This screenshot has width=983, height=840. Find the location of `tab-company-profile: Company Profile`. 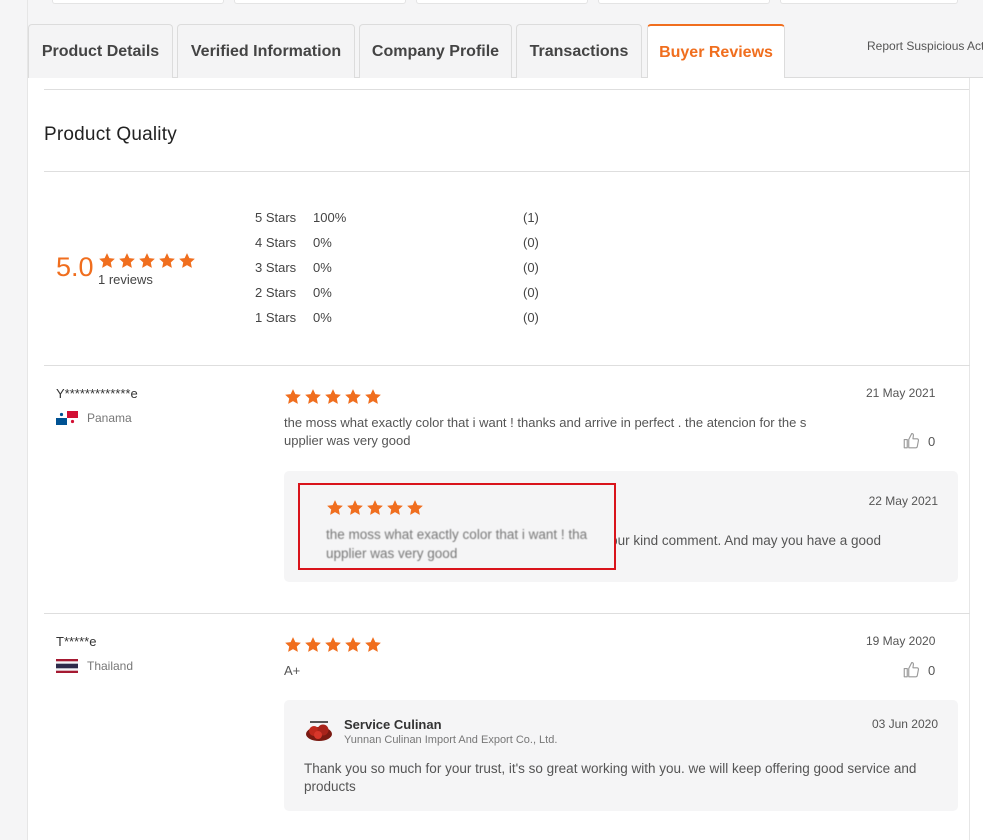

tab-company-profile: Company Profile is located at coordinates (435, 51).